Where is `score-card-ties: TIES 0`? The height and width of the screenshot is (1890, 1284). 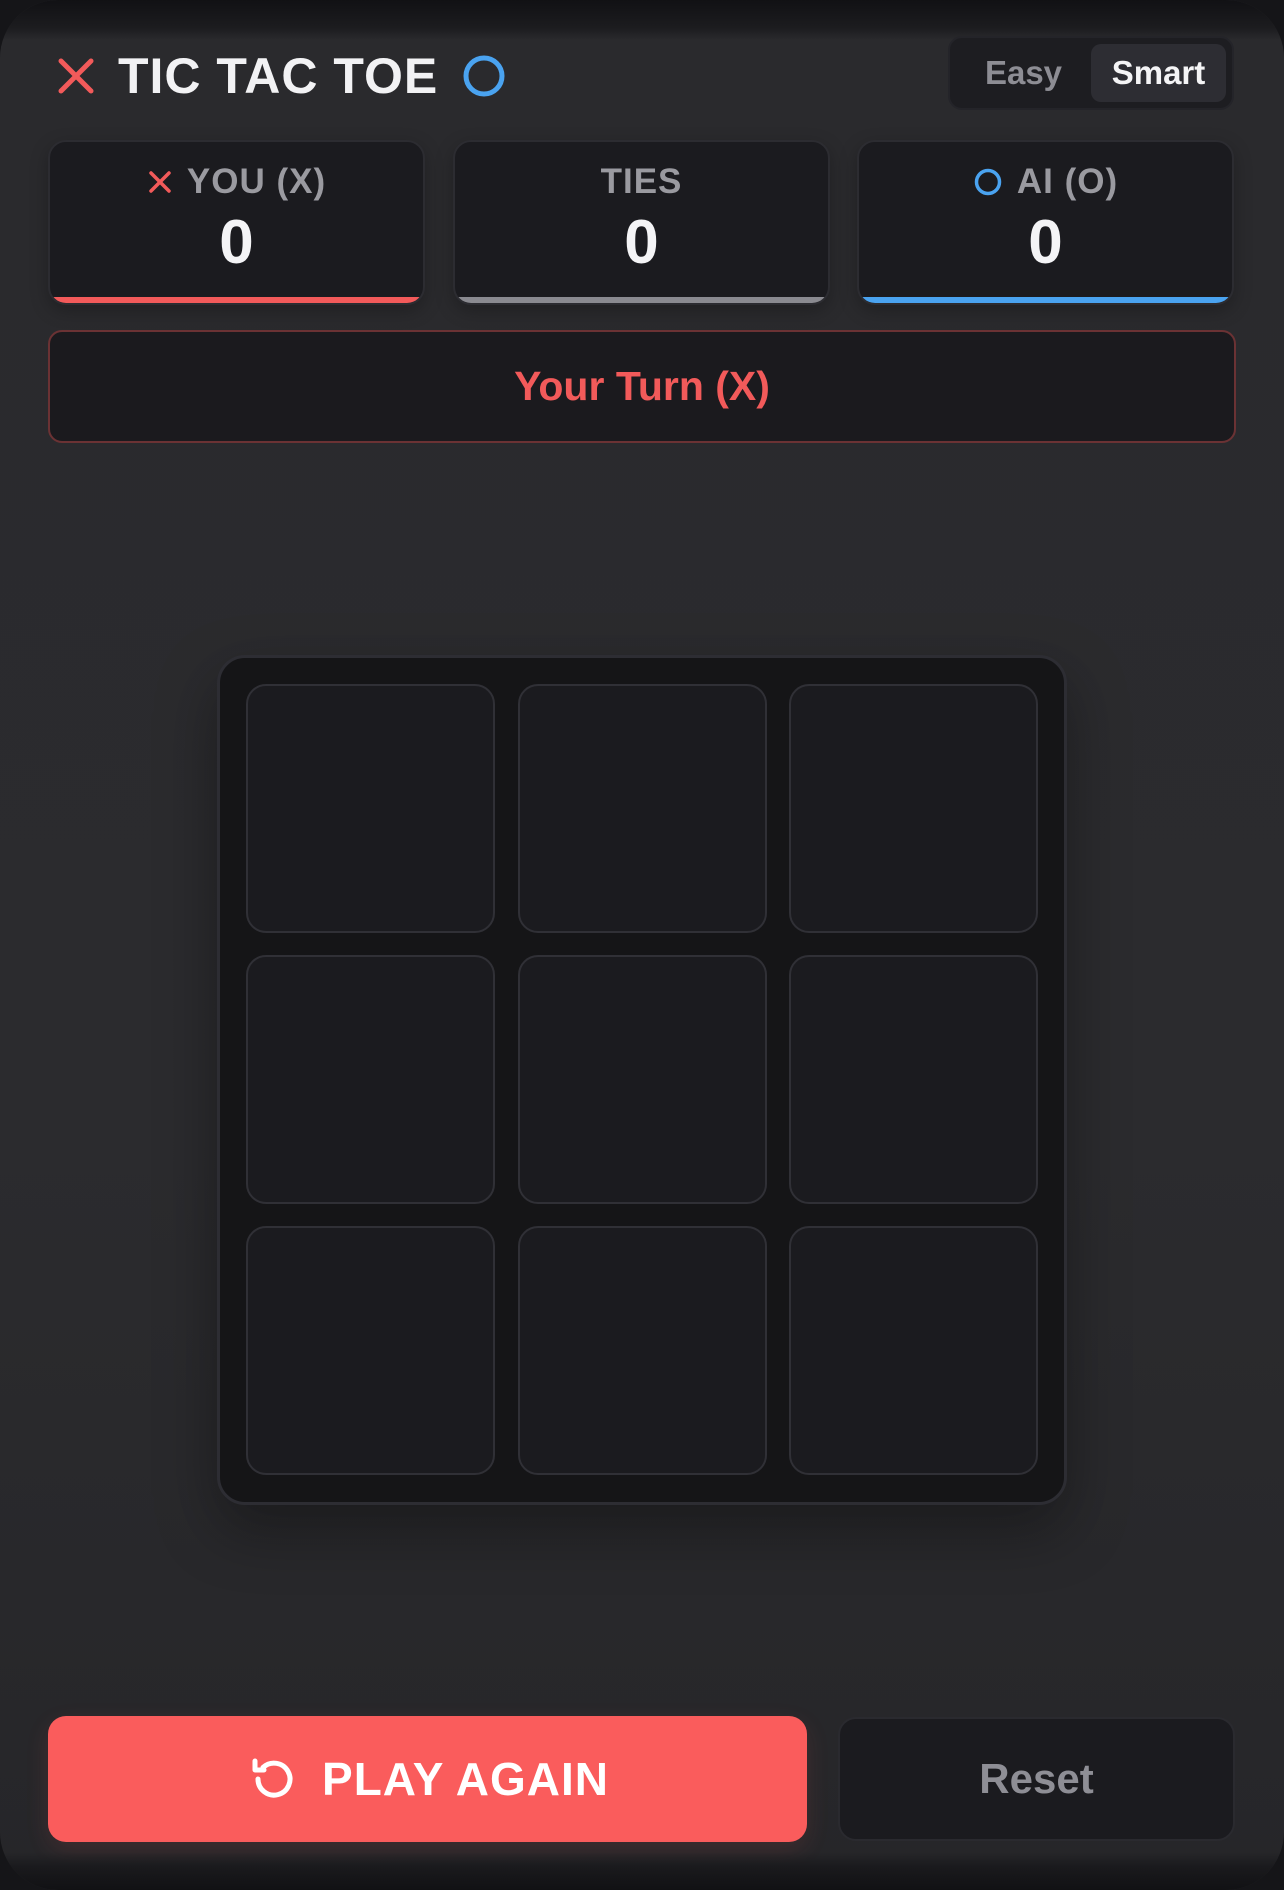 score-card-ties: TIES 0 is located at coordinates (641, 222).